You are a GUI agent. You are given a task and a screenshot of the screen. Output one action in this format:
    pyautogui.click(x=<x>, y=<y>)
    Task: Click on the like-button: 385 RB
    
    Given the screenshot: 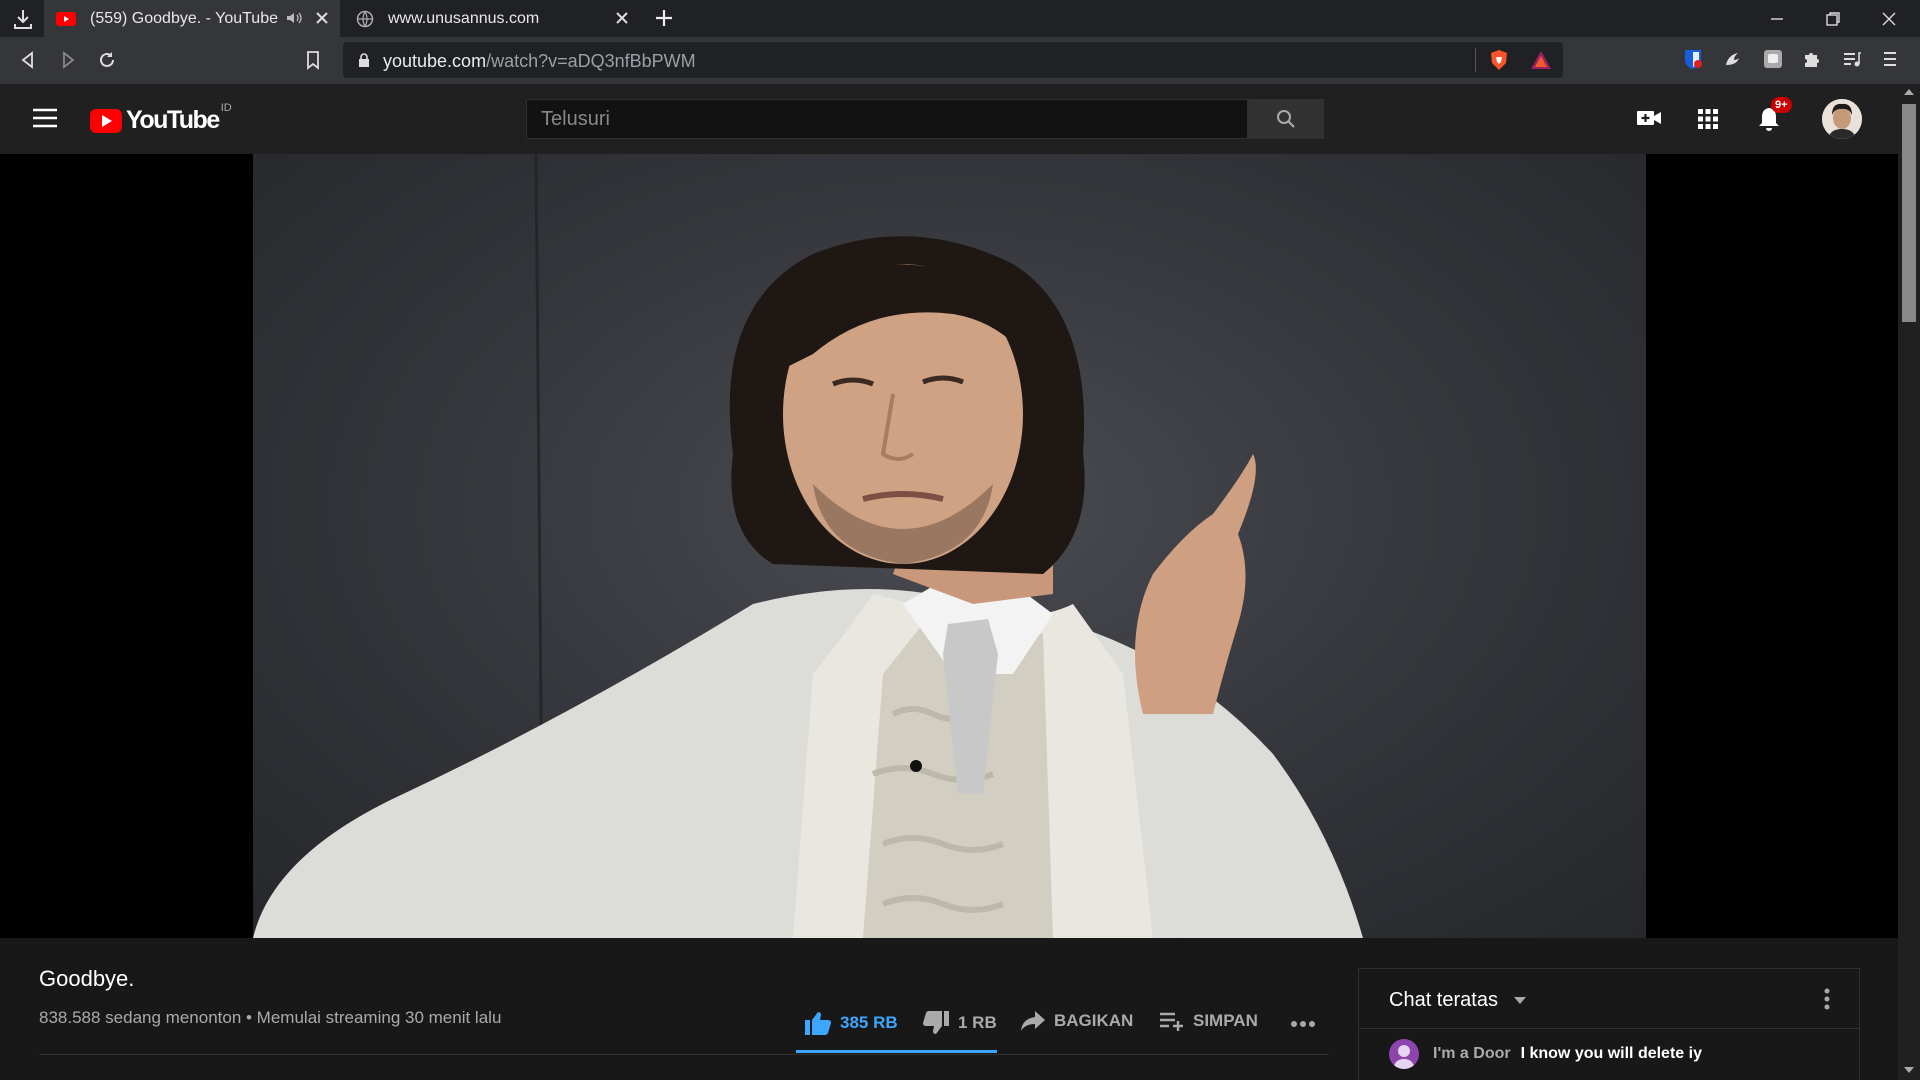 What is the action you would take?
    pyautogui.click(x=851, y=1023)
    